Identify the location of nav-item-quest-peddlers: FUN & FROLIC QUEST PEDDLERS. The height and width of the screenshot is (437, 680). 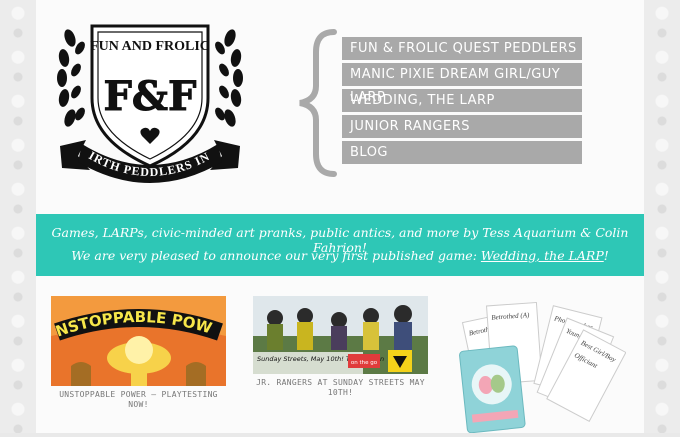
(462, 48).